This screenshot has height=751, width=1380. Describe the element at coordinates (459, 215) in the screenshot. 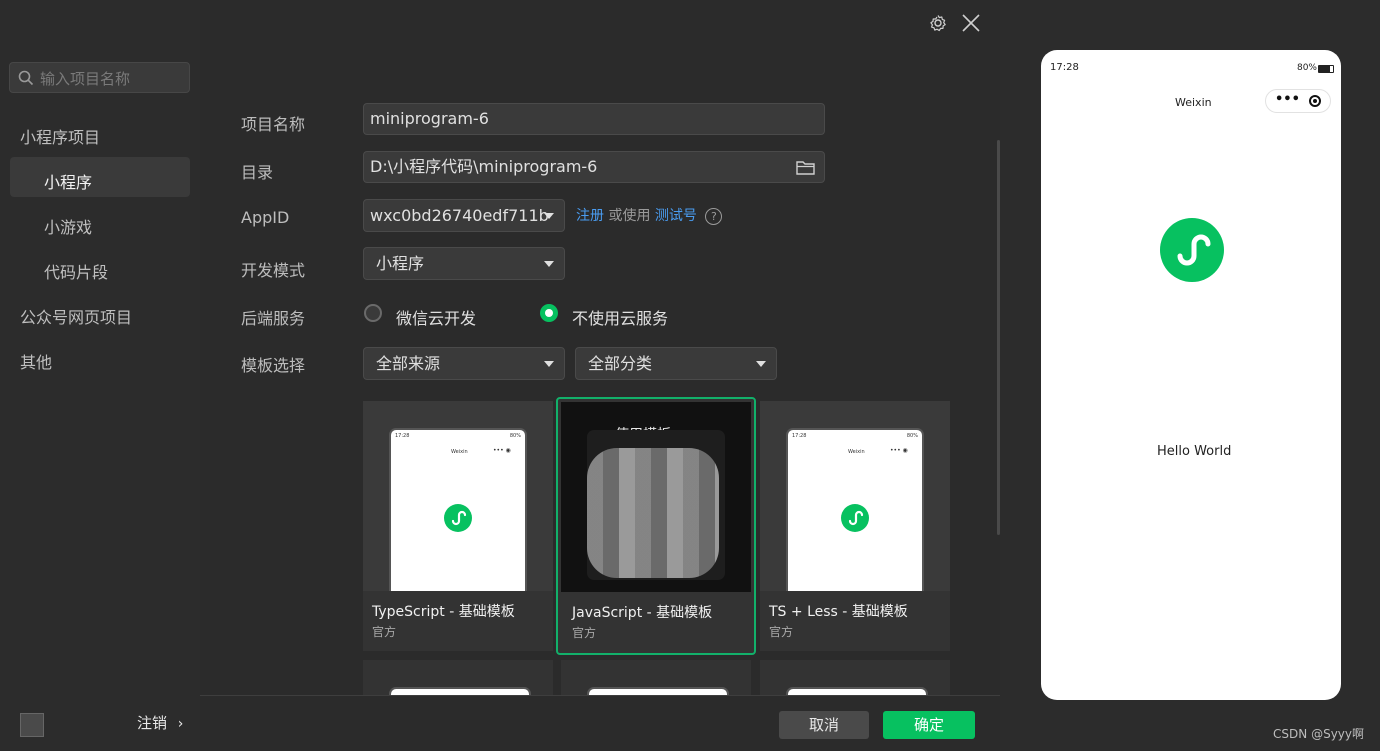

I see `appid-value: wxc0bd26740edf711b` at that location.